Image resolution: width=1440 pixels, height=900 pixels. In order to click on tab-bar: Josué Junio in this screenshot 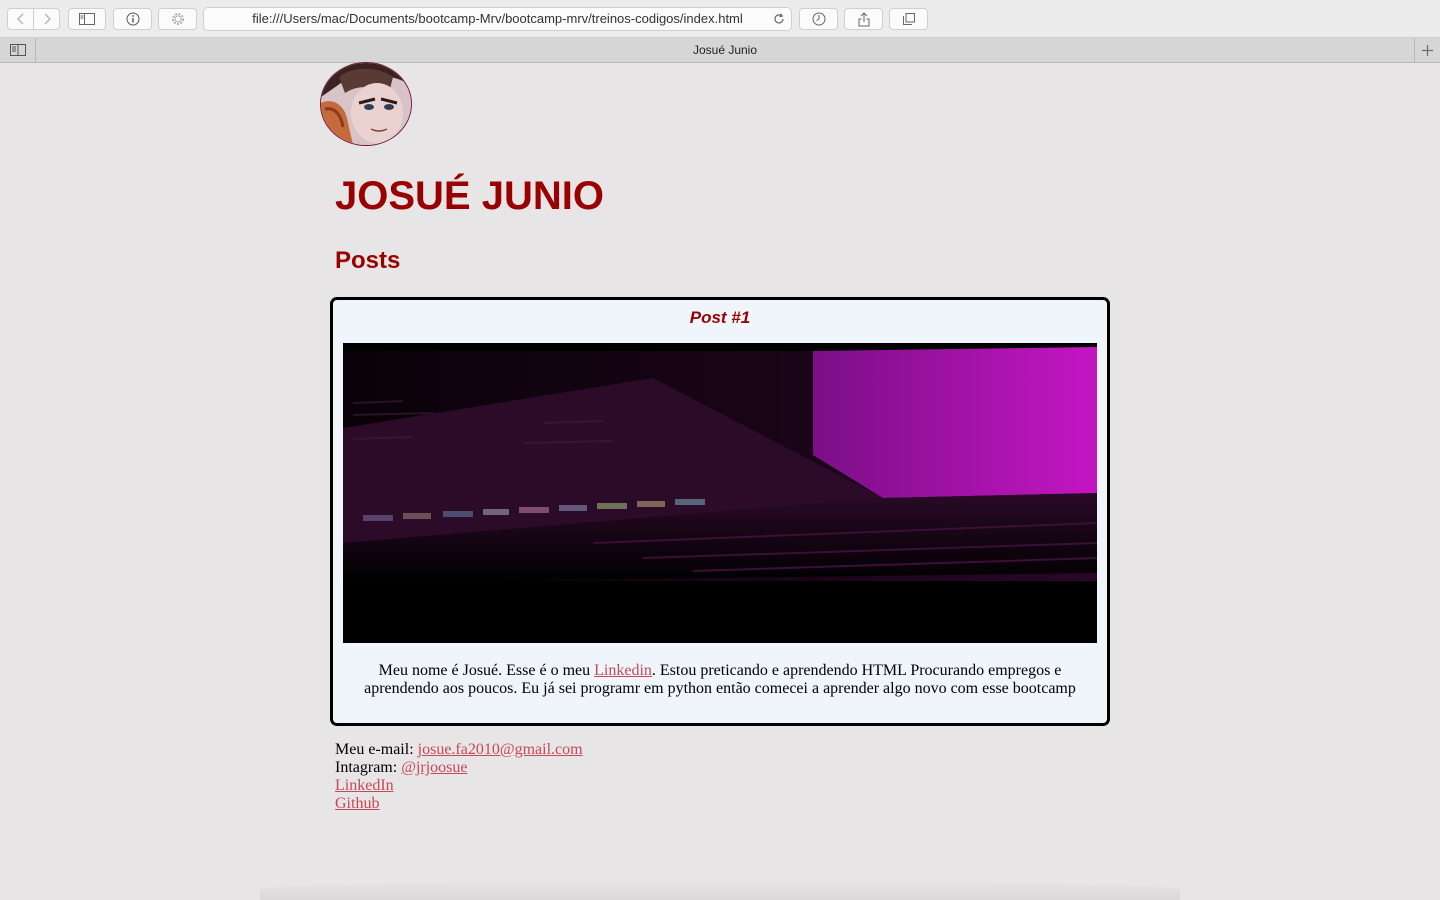, I will do `click(720, 50)`.